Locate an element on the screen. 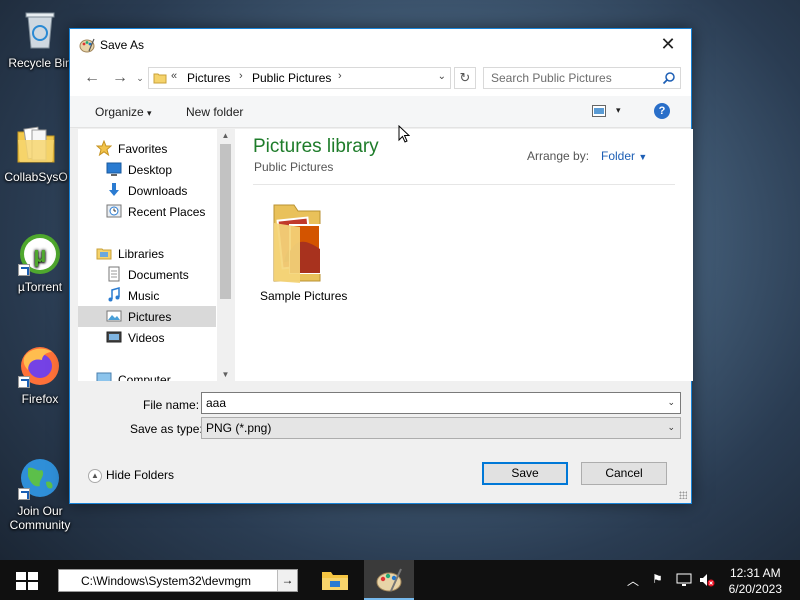  file-explorer-taskbar-button is located at coordinates (335, 580).